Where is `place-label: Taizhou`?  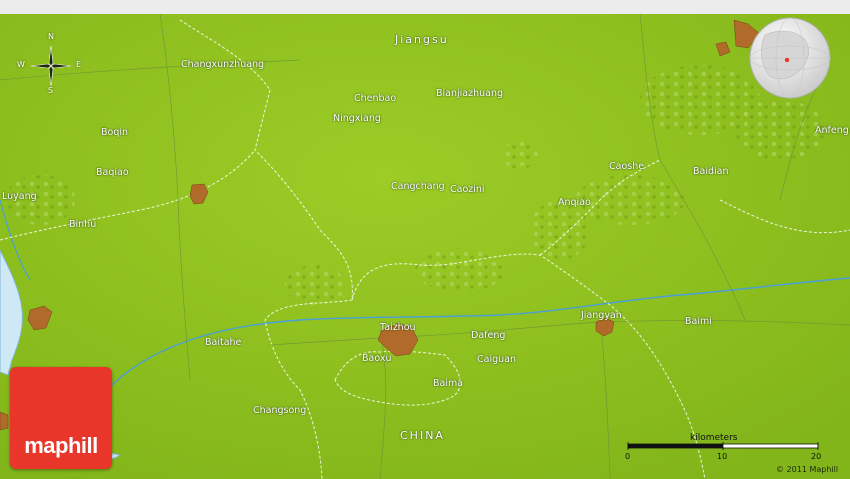
place-label: Taizhou is located at coordinates (398, 327).